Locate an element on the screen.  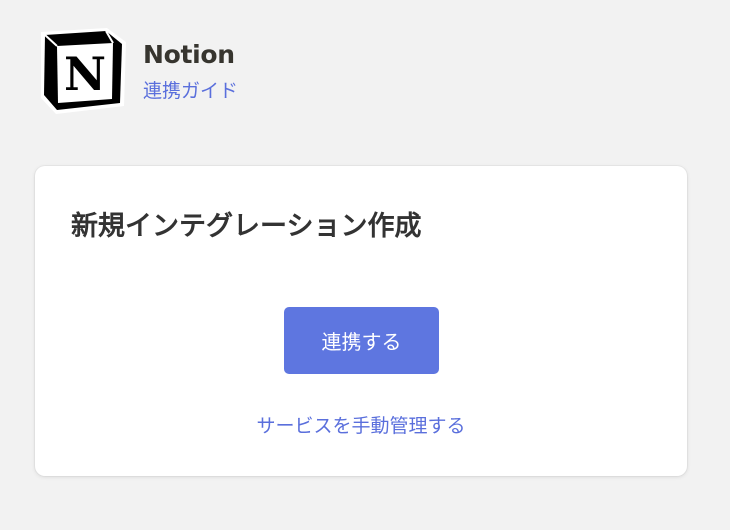
connect-button: 連携する is located at coordinates (361, 340).